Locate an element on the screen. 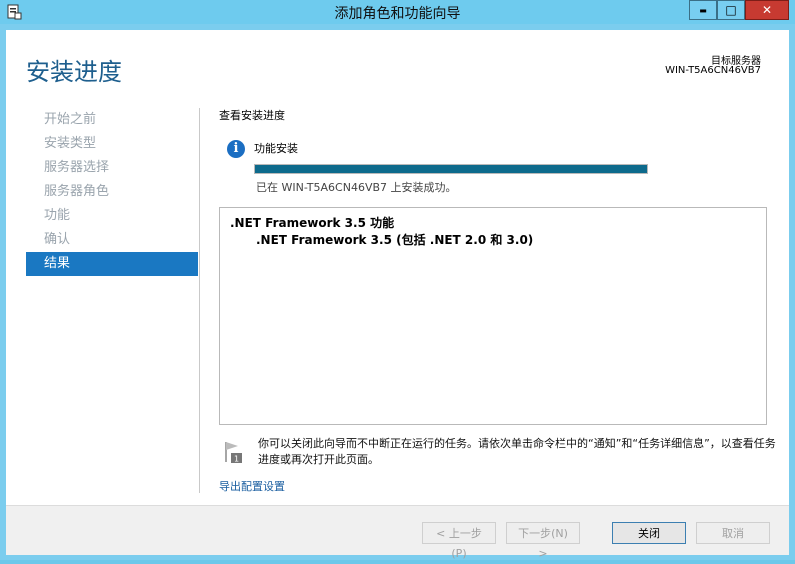 This screenshot has height=564, width=795. nav-item-confirmation: 确认 is located at coordinates (112, 240).